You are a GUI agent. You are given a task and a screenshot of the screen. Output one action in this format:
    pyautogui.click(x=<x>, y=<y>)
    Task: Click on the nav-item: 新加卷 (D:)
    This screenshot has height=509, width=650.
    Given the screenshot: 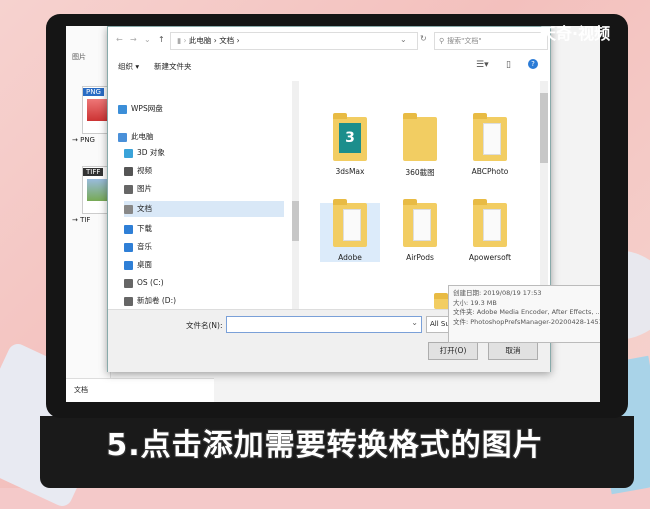 What is the action you would take?
    pyautogui.click(x=150, y=301)
    